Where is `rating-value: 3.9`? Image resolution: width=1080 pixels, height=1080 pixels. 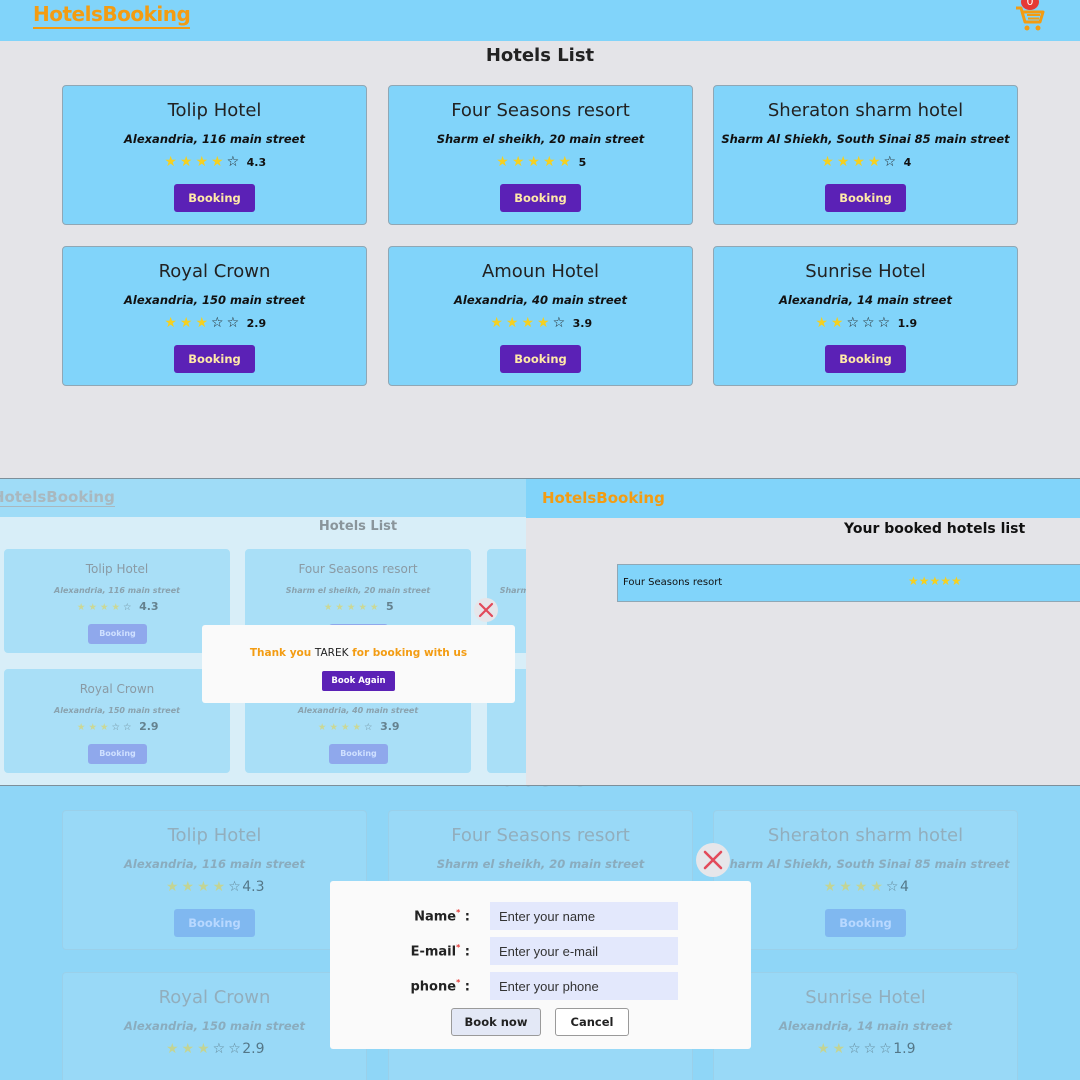 rating-value: 3.9 is located at coordinates (390, 726).